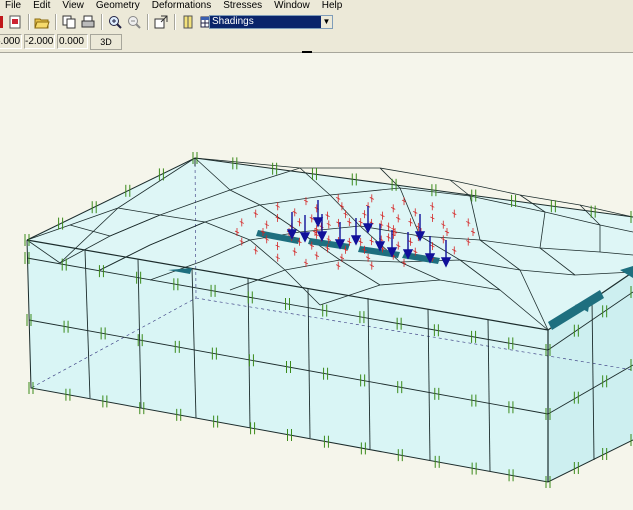 The height and width of the screenshot is (510, 633). I want to click on view-icon, so click(160, 22).